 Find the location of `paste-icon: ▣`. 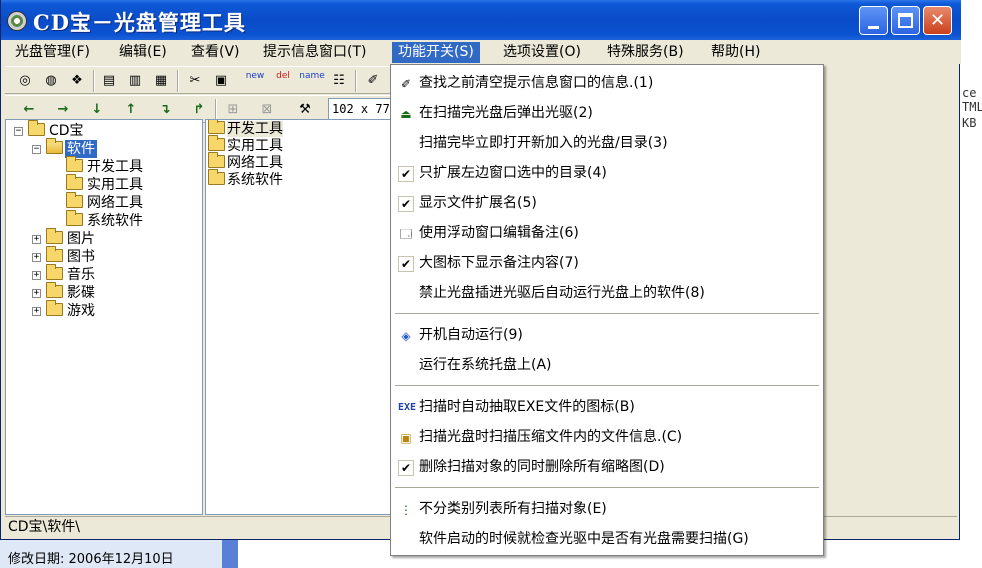

paste-icon: ▣ is located at coordinates (221, 81).